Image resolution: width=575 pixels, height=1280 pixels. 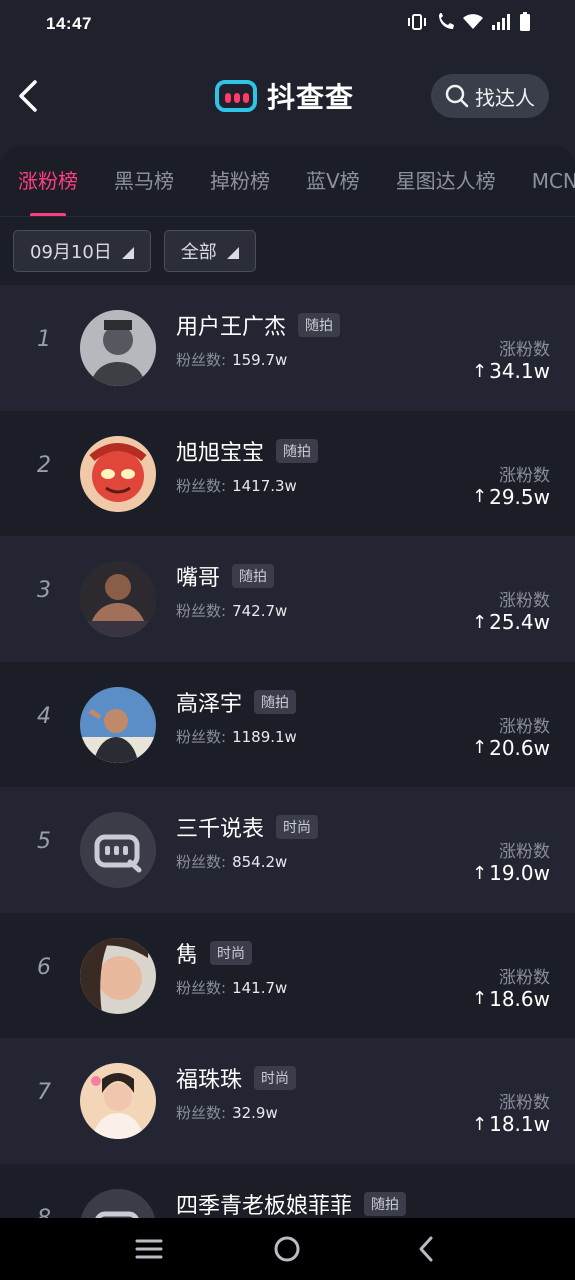 I want to click on rank-number: 1, so click(x=44, y=339).